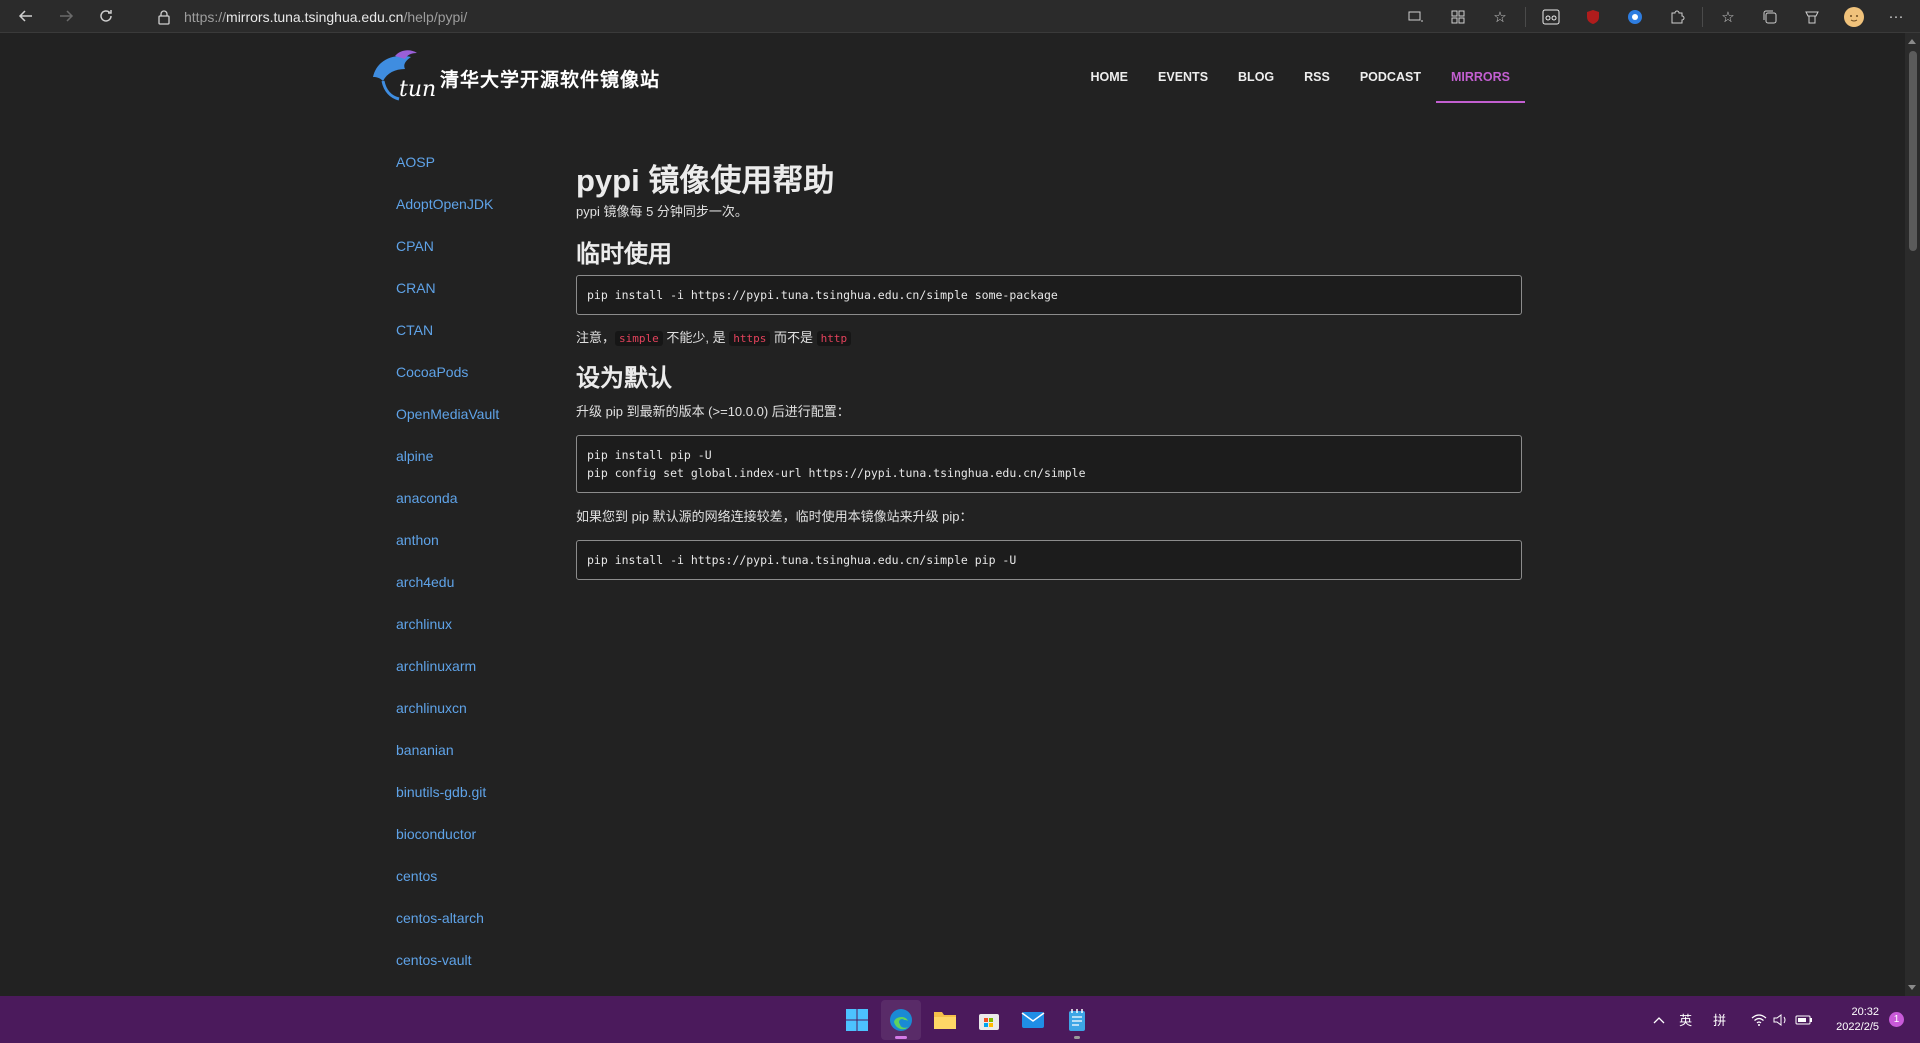 The image size is (1920, 1043). I want to click on clock: 20:32 2022/2/5, so click(1857, 1020).